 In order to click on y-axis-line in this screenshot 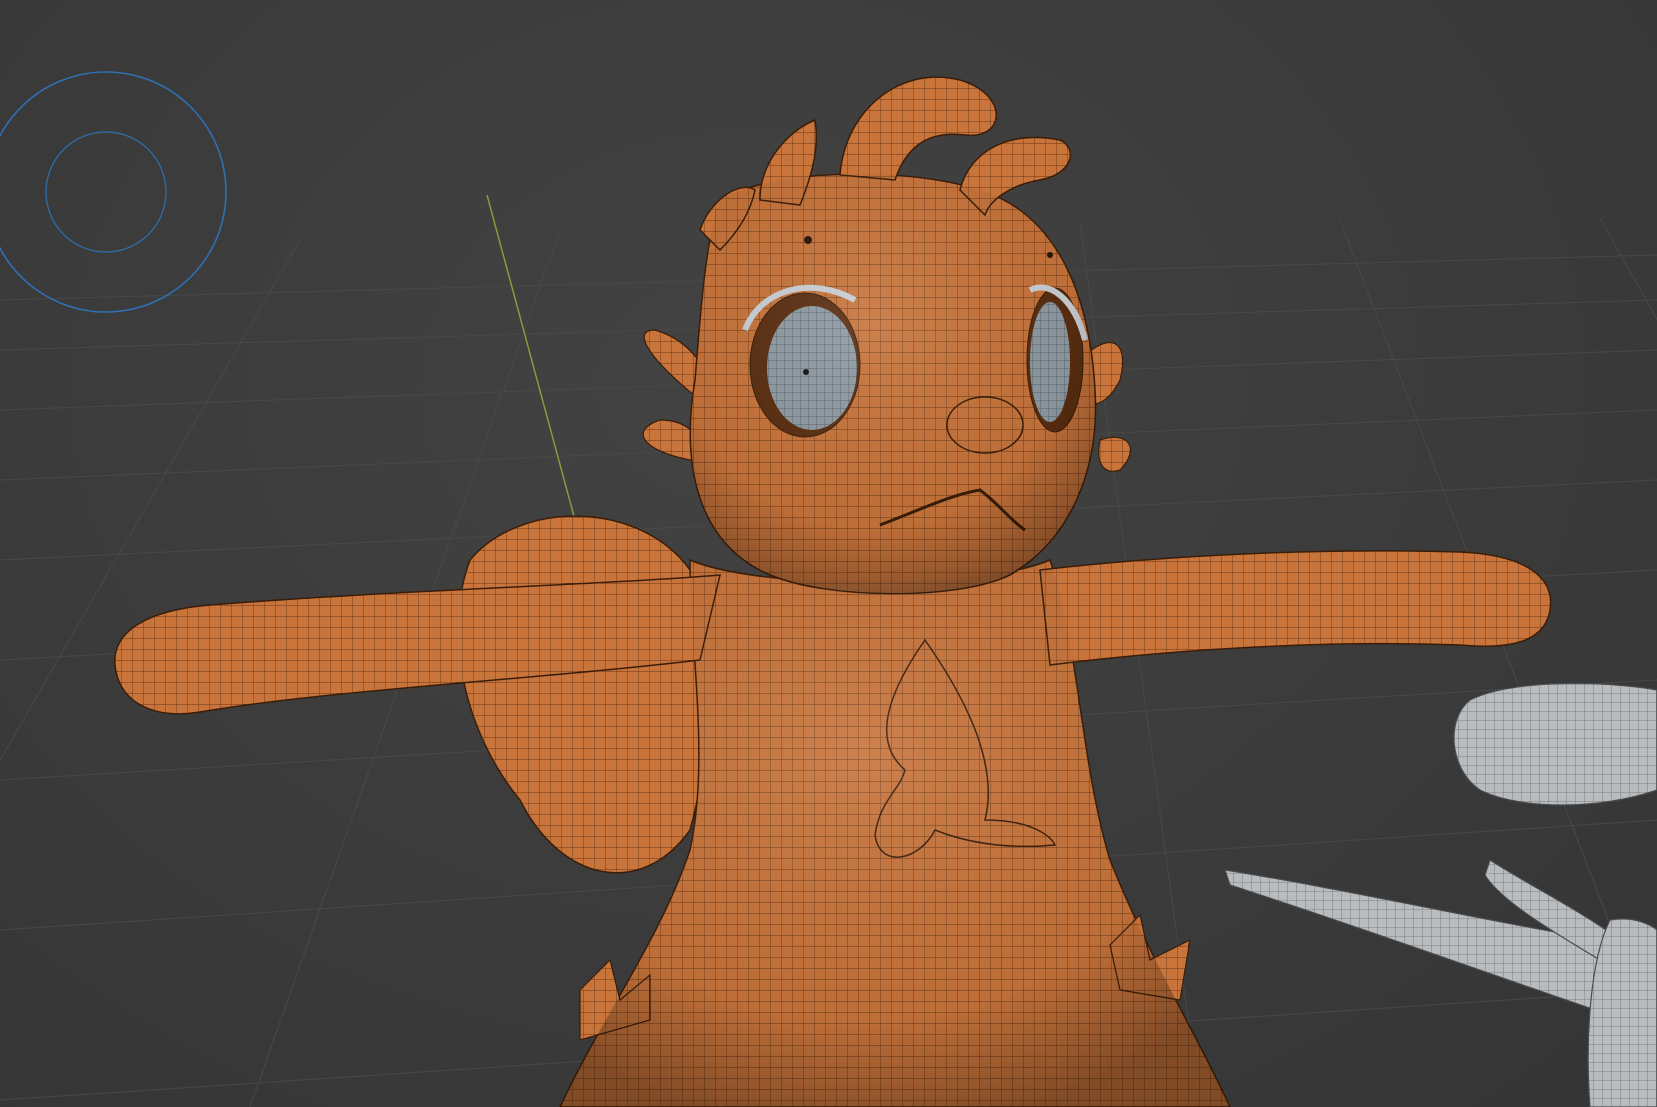, I will do `click(531, 357)`.